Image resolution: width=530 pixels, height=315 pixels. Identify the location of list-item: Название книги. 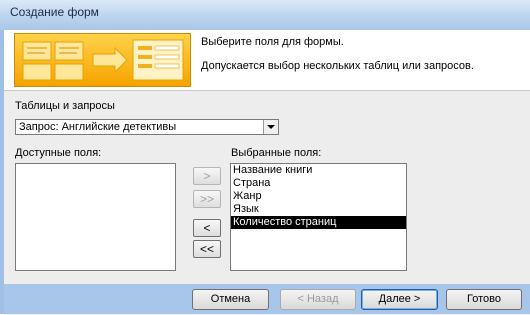
(318, 170).